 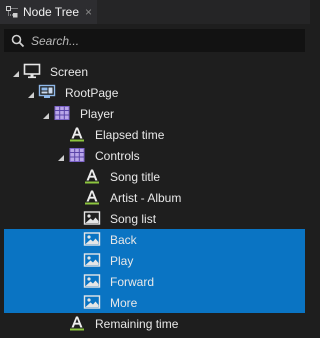 I want to click on tree-row: Remaining time, so click(x=154, y=323).